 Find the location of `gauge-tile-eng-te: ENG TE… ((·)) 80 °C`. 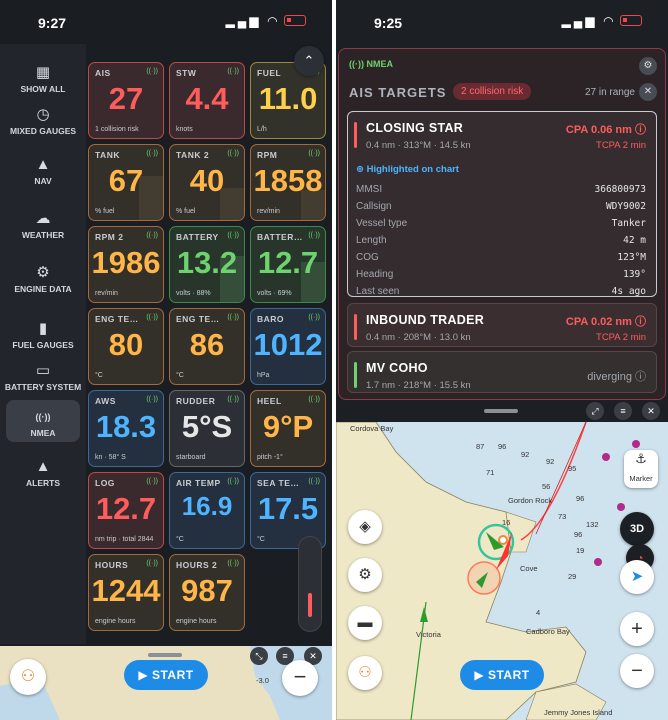

gauge-tile-eng-te: ENG TE… ((·)) 80 °C is located at coordinates (126, 346).